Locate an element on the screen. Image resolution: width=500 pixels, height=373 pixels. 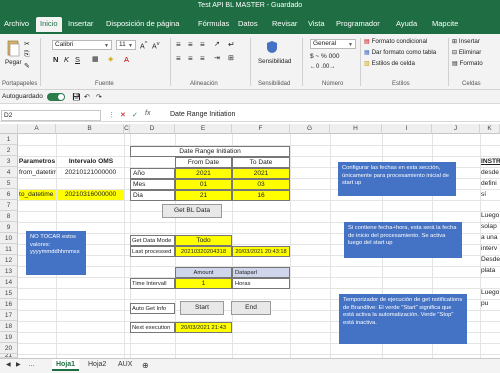
row-header-11: 11 is located at coordinates (9, 249).